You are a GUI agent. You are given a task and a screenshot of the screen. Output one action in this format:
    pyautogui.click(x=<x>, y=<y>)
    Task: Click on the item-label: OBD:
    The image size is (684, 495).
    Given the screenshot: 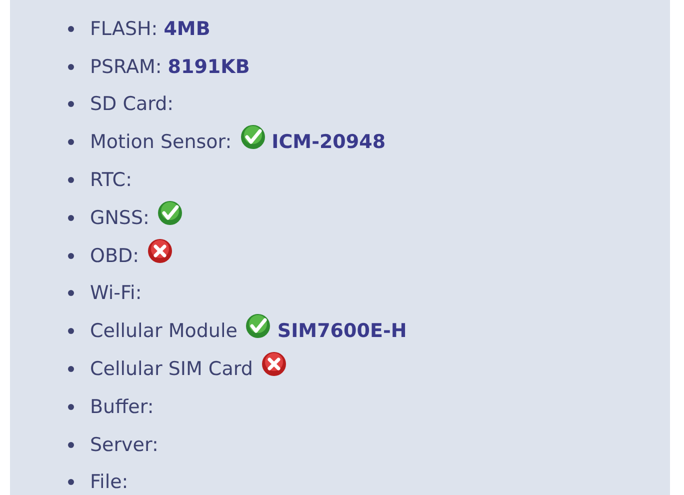 What is the action you would take?
    pyautogui.click(x=115, y=255)
    